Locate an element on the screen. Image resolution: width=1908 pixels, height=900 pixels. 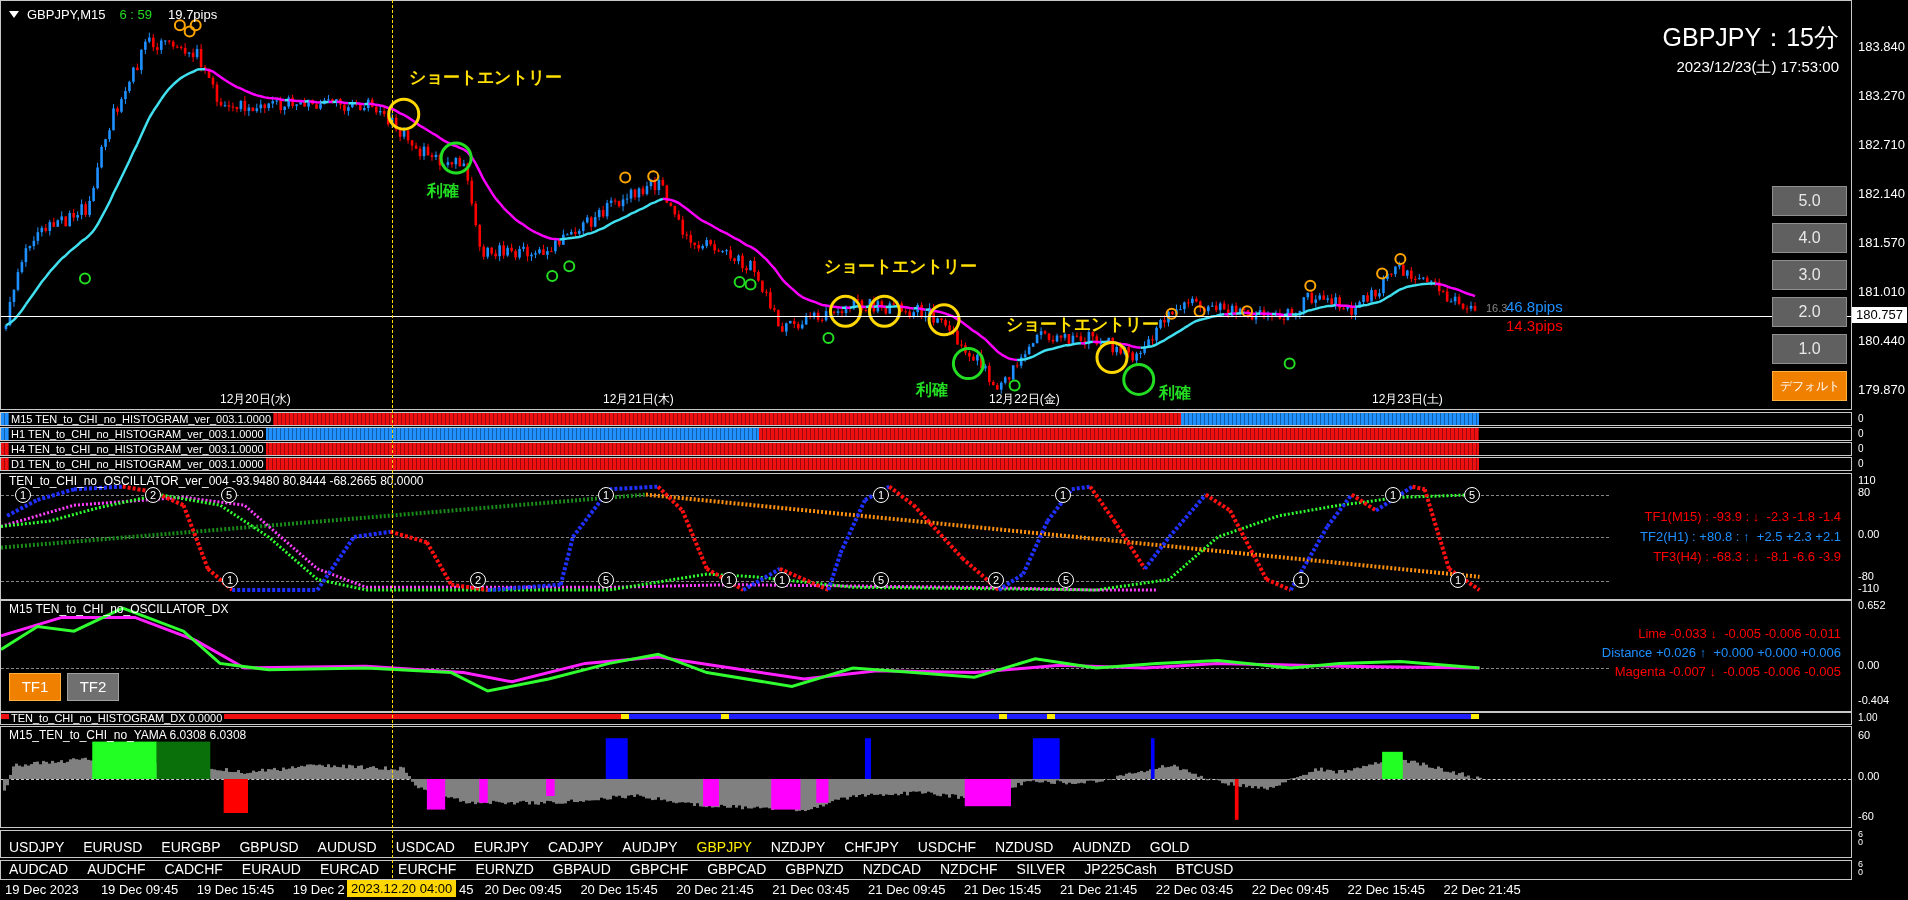
histogram-label: M15 TEN_to_CHI_no_HISTOGRAM_ver_003.1.0000 is located at coordinates (141, 419).